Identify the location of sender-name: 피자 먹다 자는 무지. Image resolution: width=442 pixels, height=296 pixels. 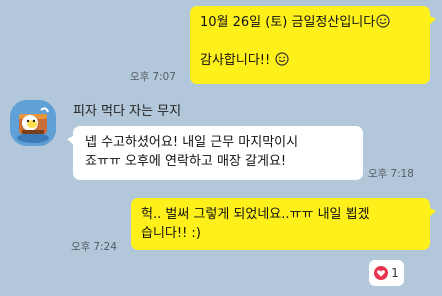
(127, 111).